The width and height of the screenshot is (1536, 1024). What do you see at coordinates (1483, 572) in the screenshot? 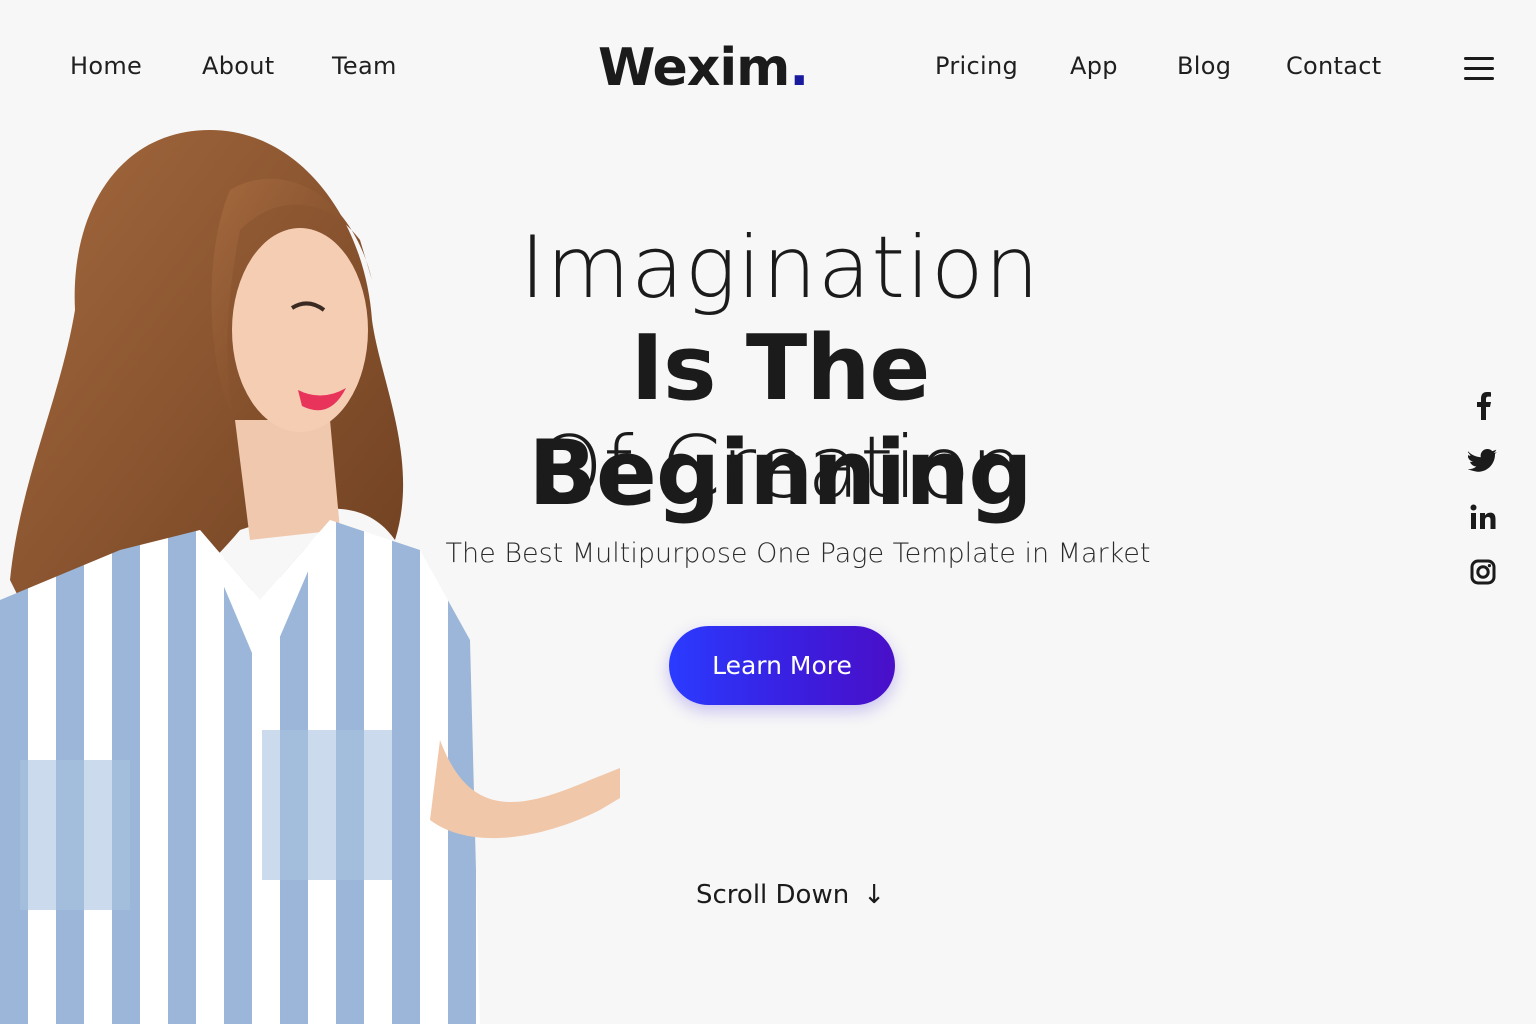
I see `instagram-icon` at bounding box center [1483, 572].